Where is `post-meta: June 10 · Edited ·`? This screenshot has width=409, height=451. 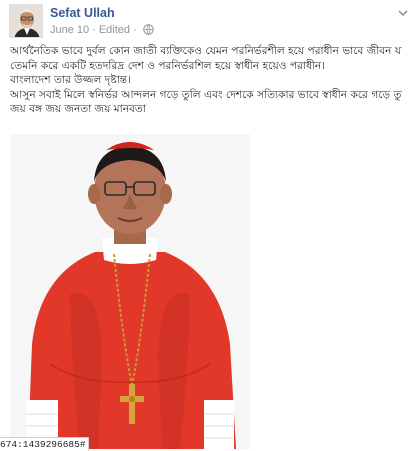 post-meta: June 10 · Edited · is located at coordinates (102, 31).